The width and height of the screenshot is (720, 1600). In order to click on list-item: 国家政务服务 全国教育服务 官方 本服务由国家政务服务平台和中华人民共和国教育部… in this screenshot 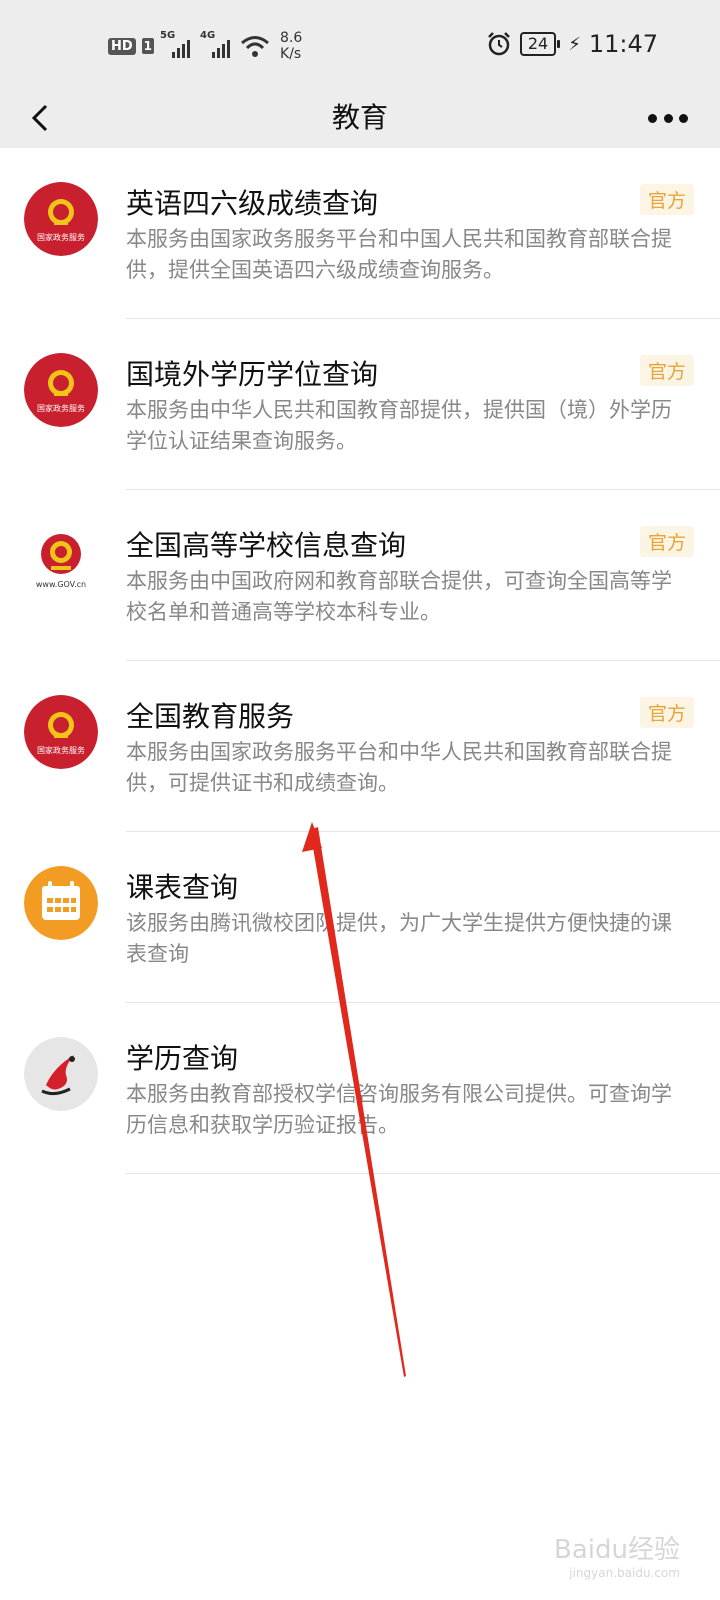, I will do `click(360, 746)`.